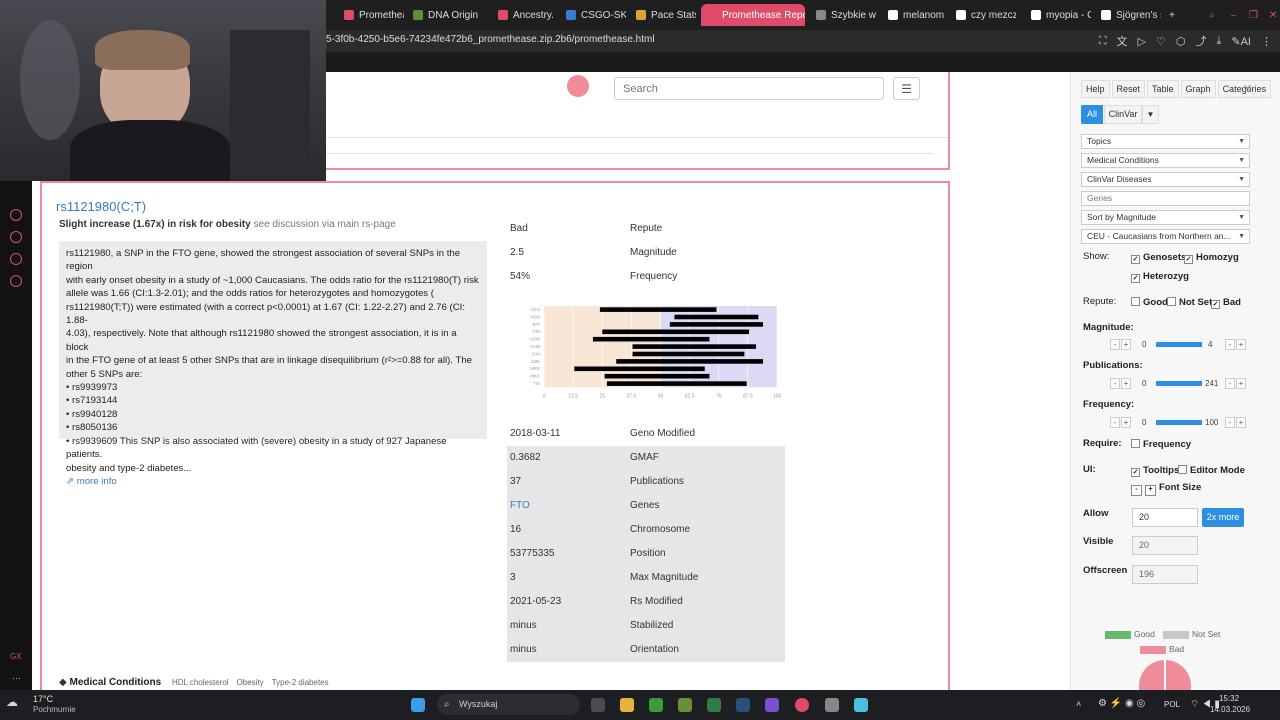 This screenshot has height=720, width=1280. I want to click on browser-tab: myopia - G, so click(1058, 15).